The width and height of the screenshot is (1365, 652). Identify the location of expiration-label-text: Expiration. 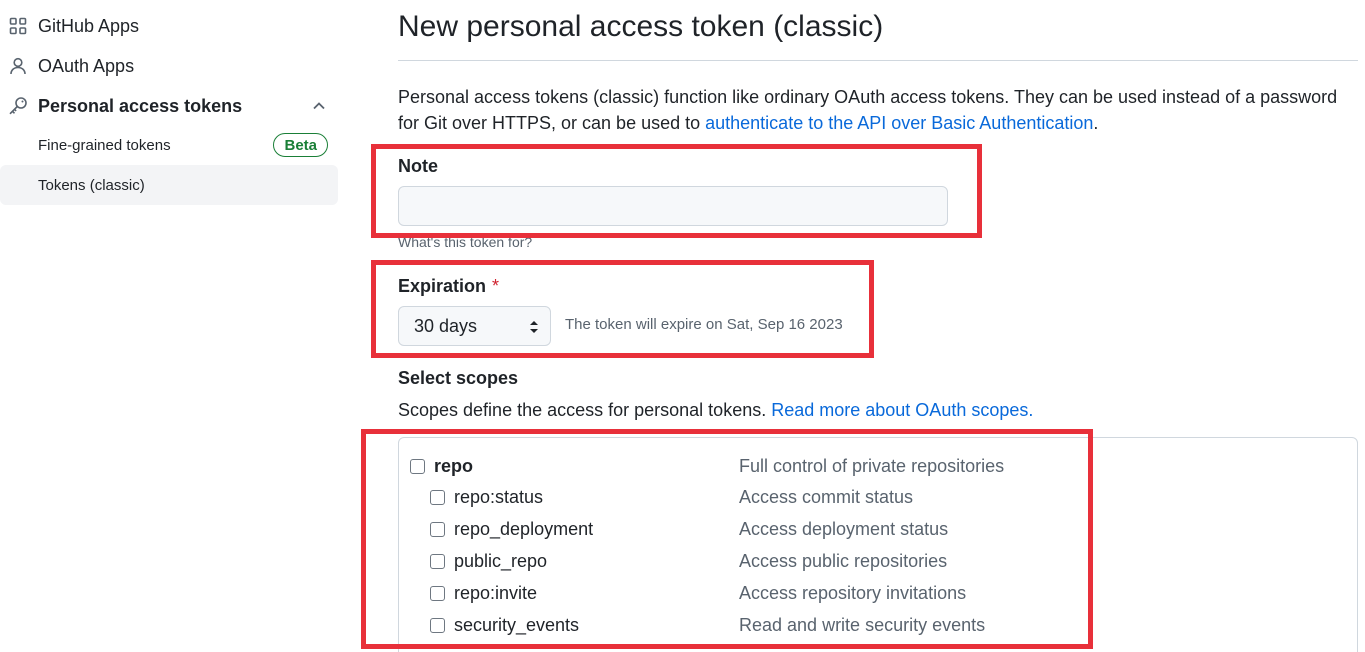
(442, 286).